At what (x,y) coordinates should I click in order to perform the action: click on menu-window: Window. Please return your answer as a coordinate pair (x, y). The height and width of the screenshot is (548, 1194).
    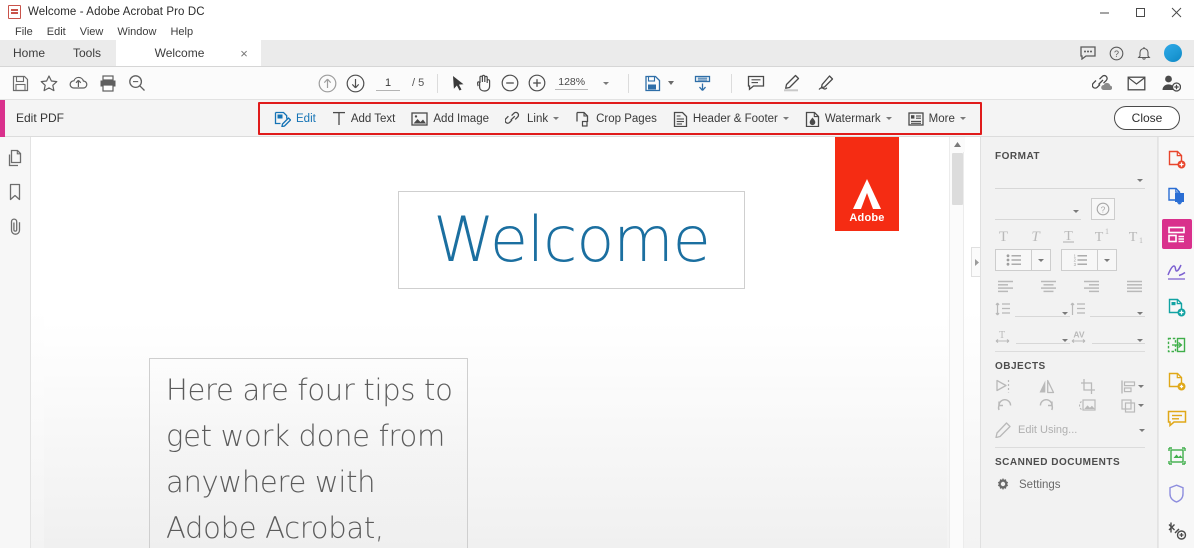
    Looking at the image, I should click on (136, 32).